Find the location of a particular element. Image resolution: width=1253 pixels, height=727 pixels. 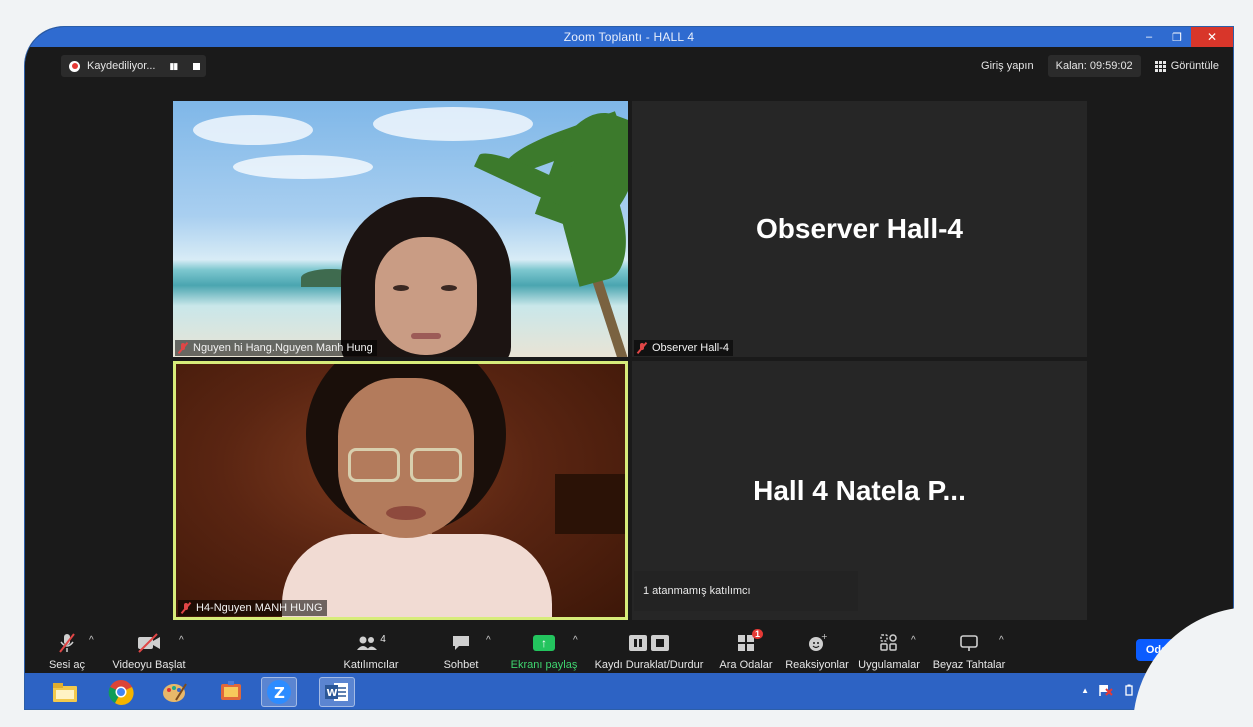

window-title: Zoom Toplantı - HALL 4 is located at coordinates (629, 37).